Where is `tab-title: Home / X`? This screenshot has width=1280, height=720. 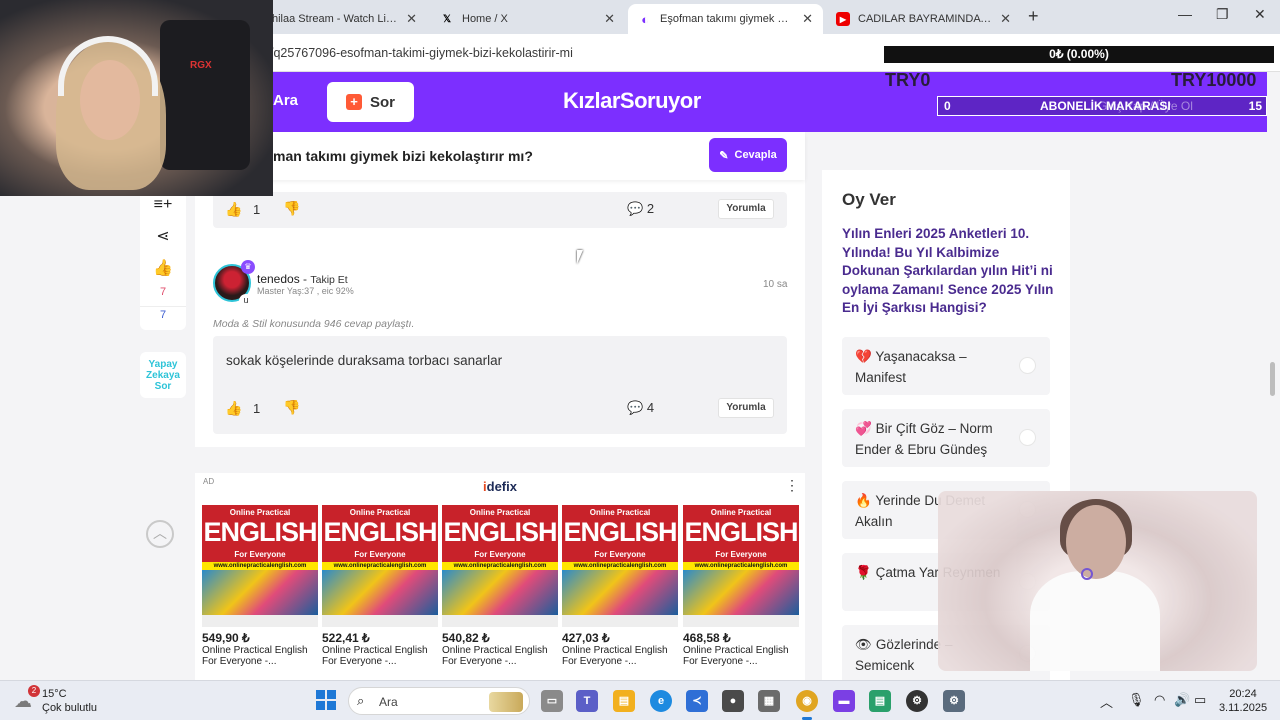 tab-title: Home / X is located at coordinates (485, 19).